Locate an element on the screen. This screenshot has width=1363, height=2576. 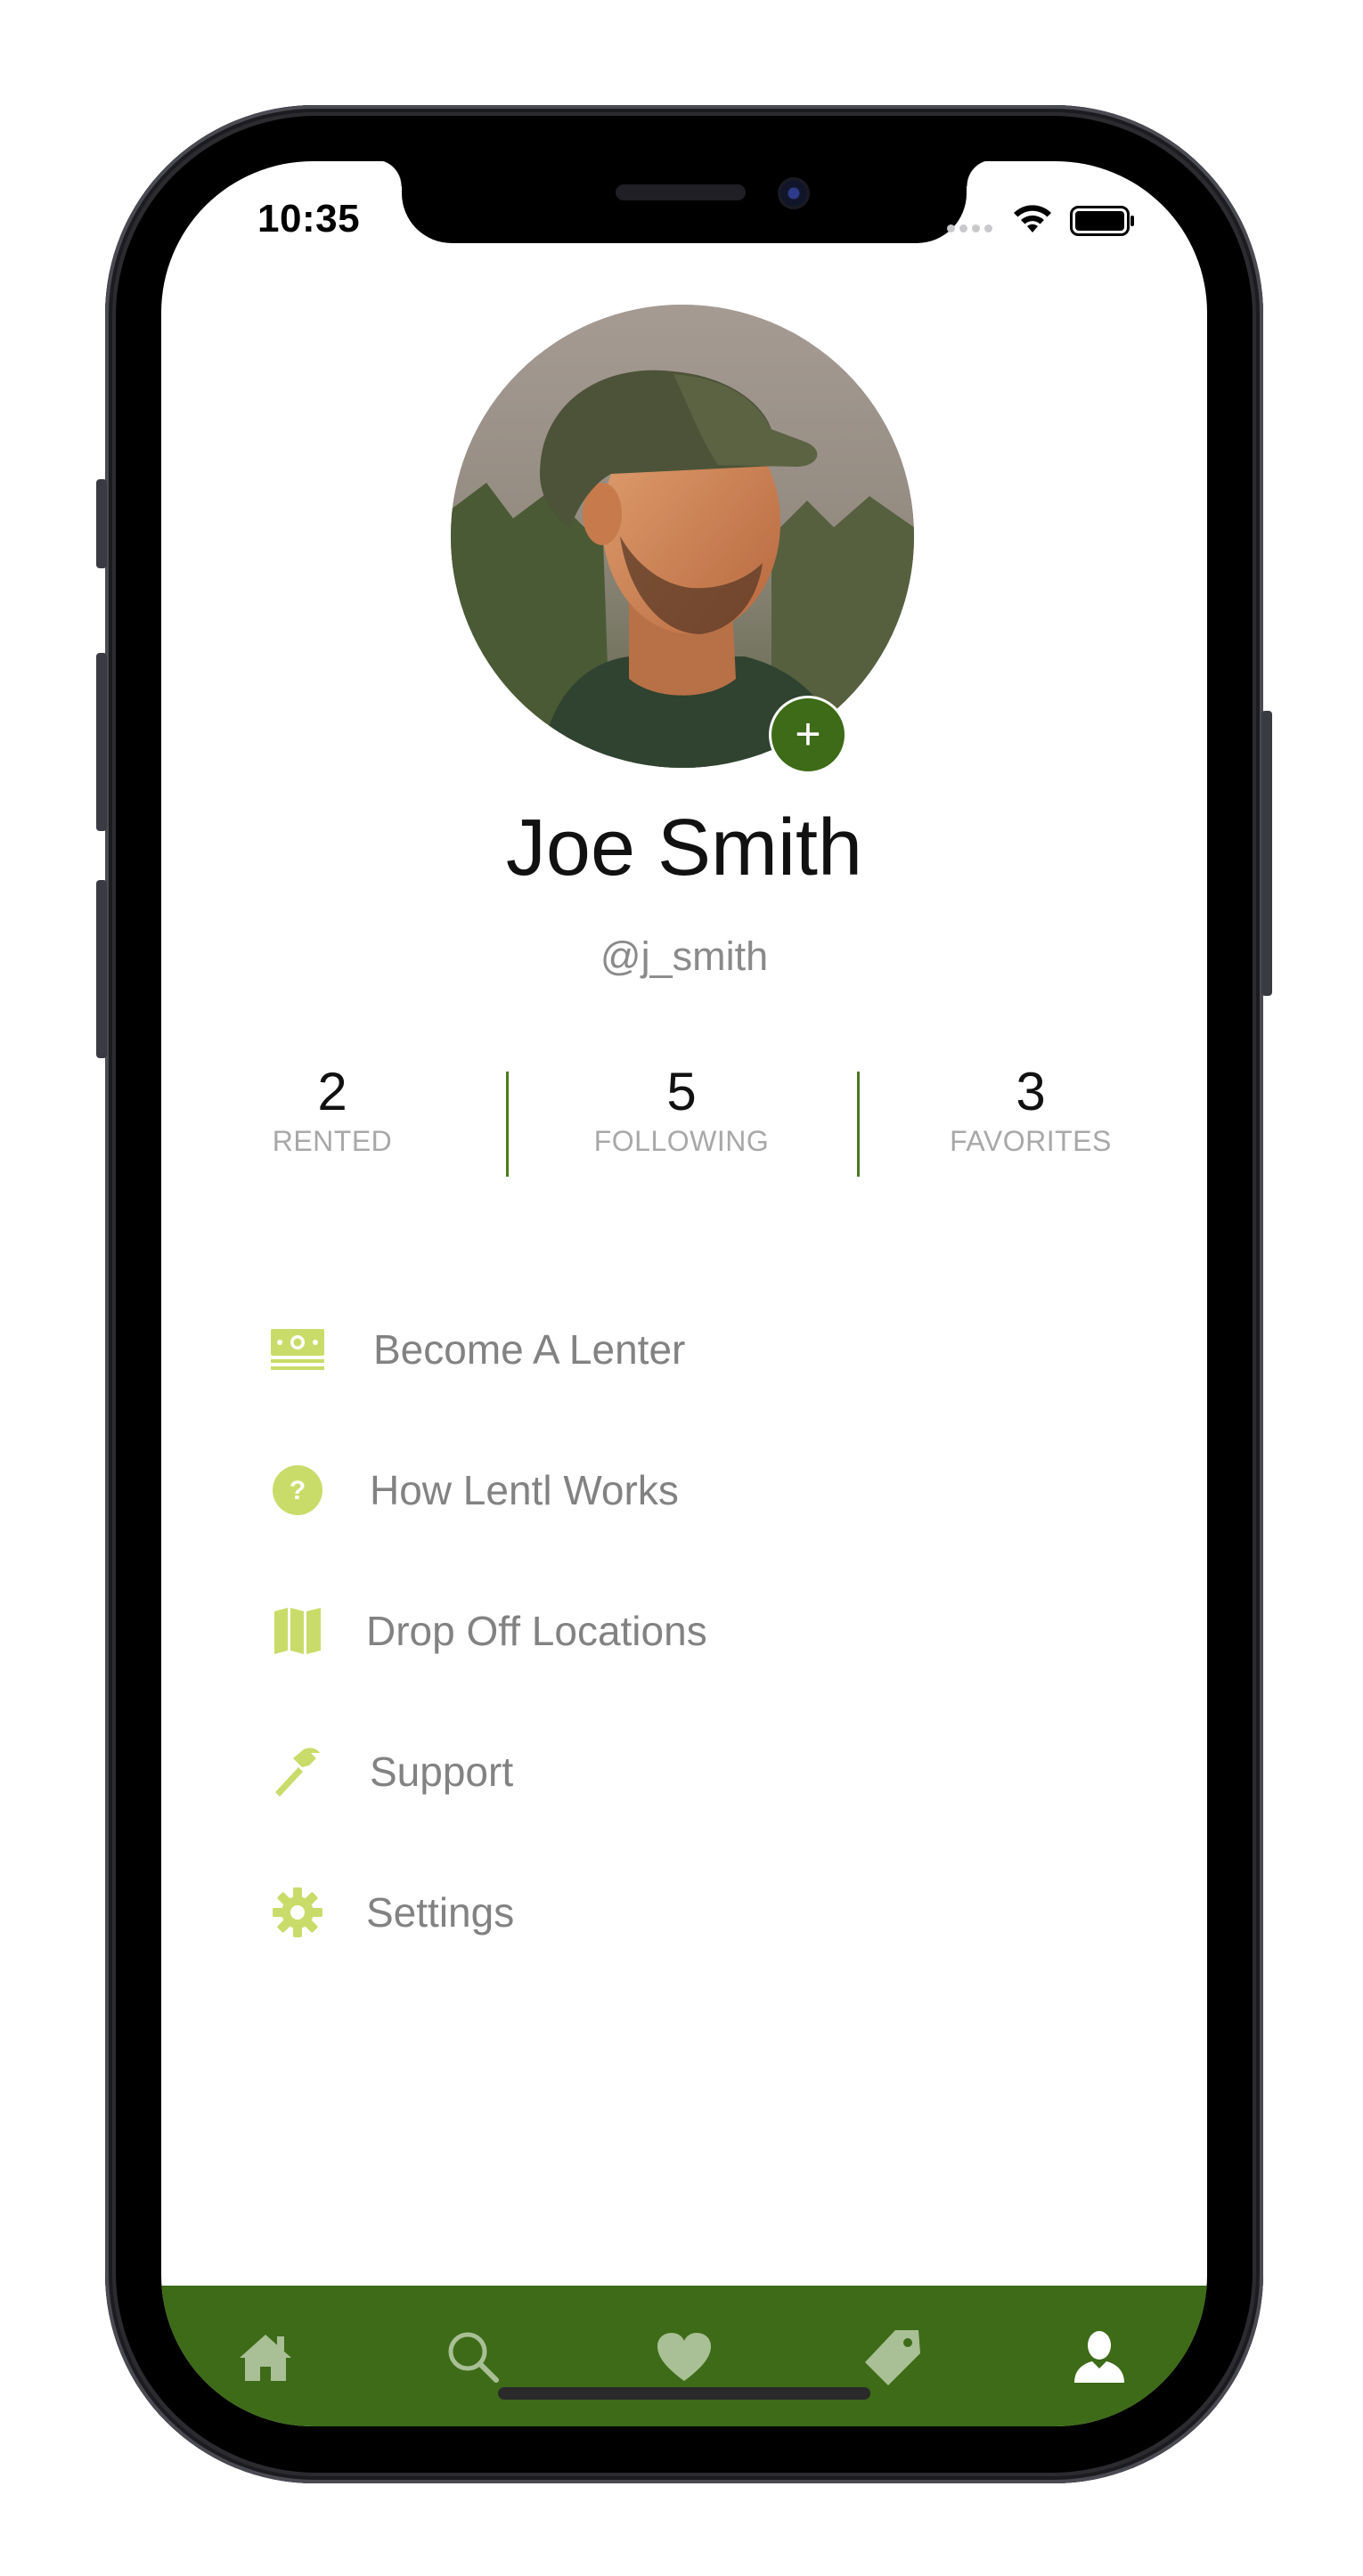
front-camera is located at coordinates (794, 193).